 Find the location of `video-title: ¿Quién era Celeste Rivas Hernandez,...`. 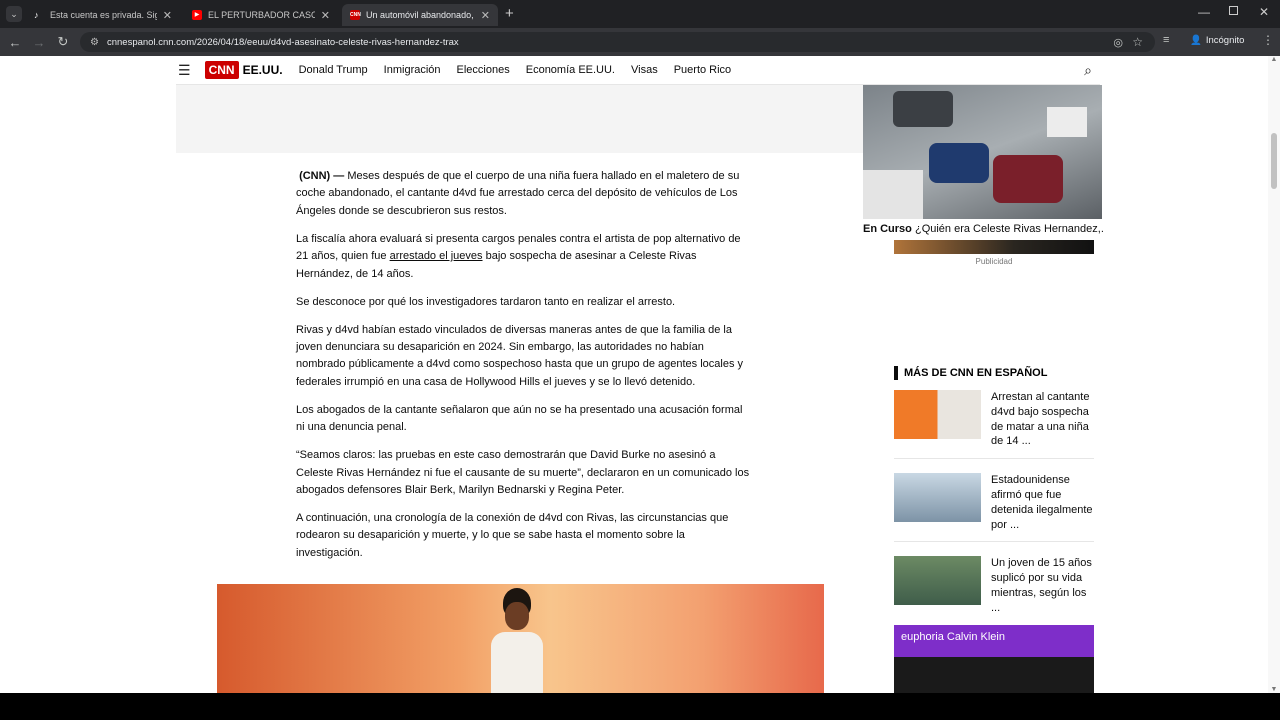

video-title: ¿Quién era Celeste Rivas Hernandez,... is located at coordinates (1008, 229).